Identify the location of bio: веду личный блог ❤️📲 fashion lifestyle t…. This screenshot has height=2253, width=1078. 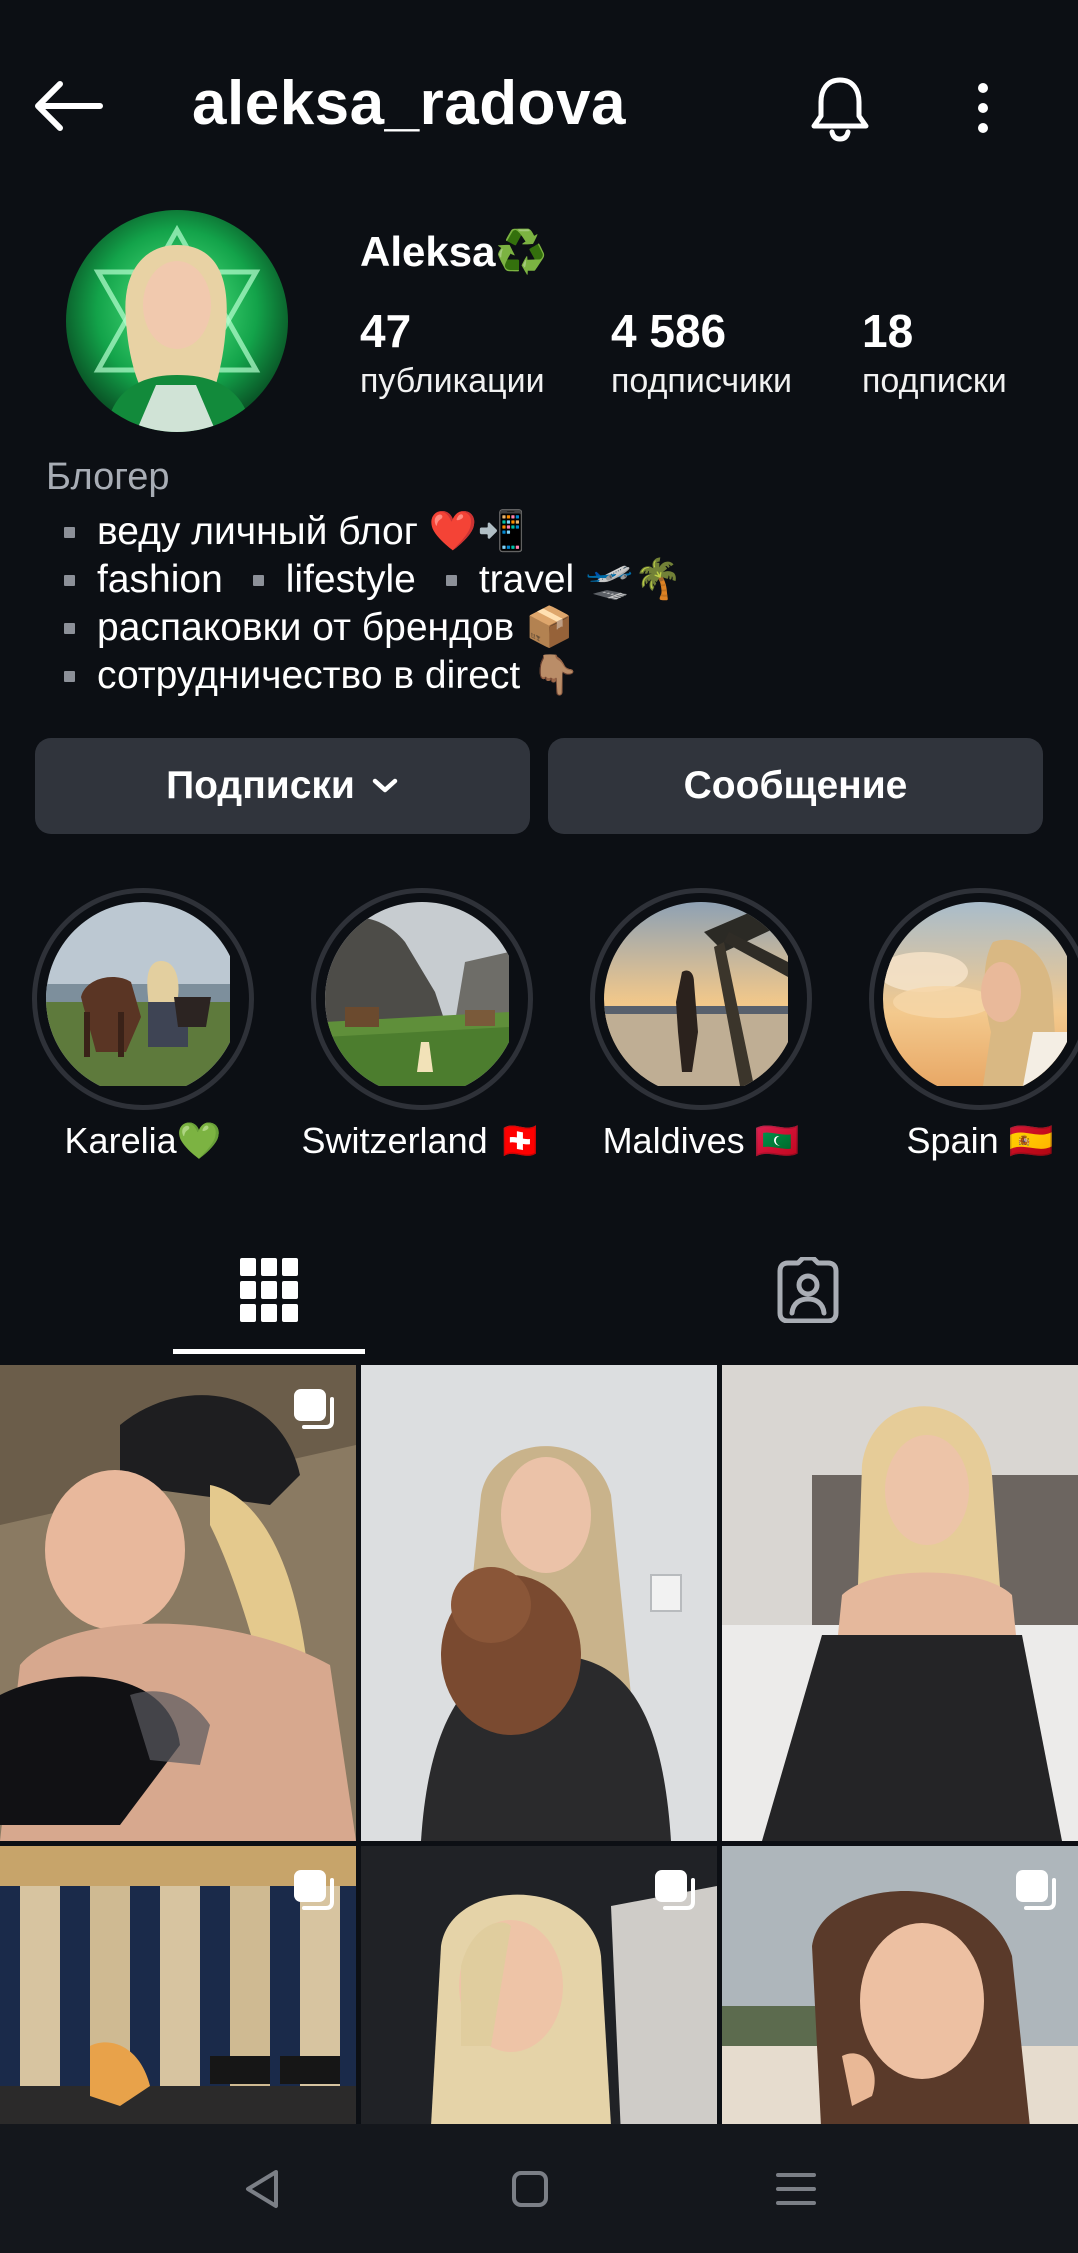
(373, 604).